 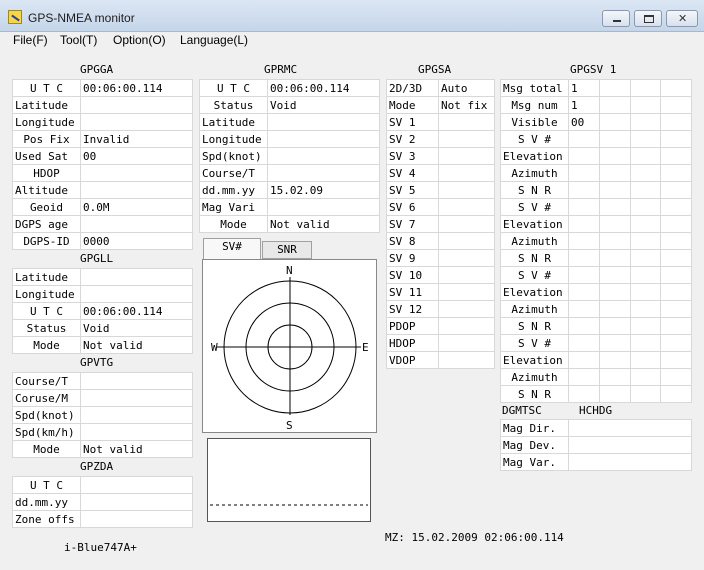 I want to click on table-row: Altitude, so click(x=102, y=190).